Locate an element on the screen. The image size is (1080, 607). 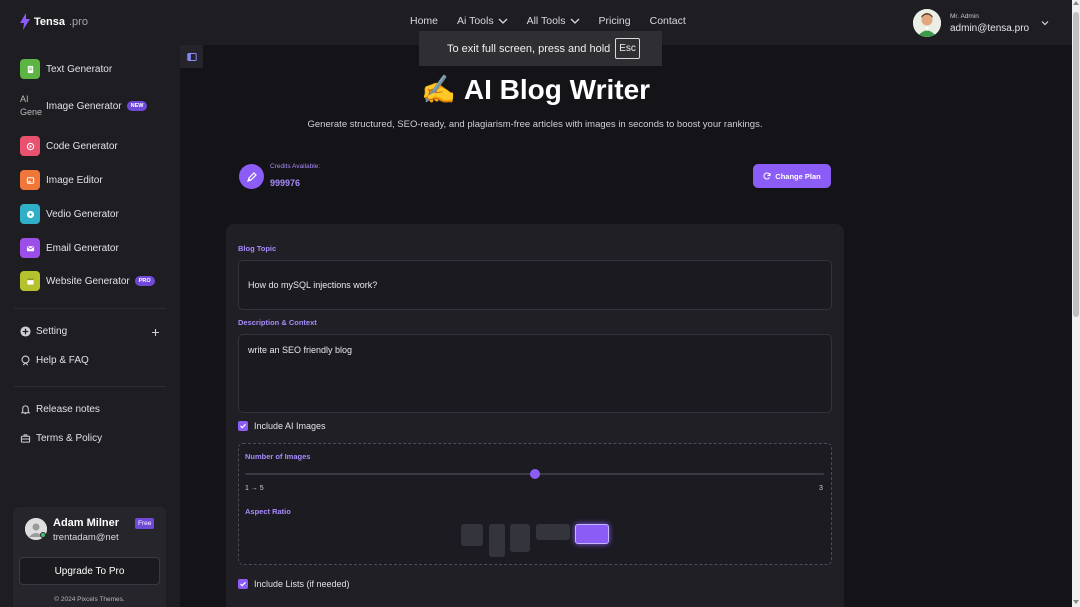
description-textarea: write an SEO friendly blog is located at coordinates (535, 373).